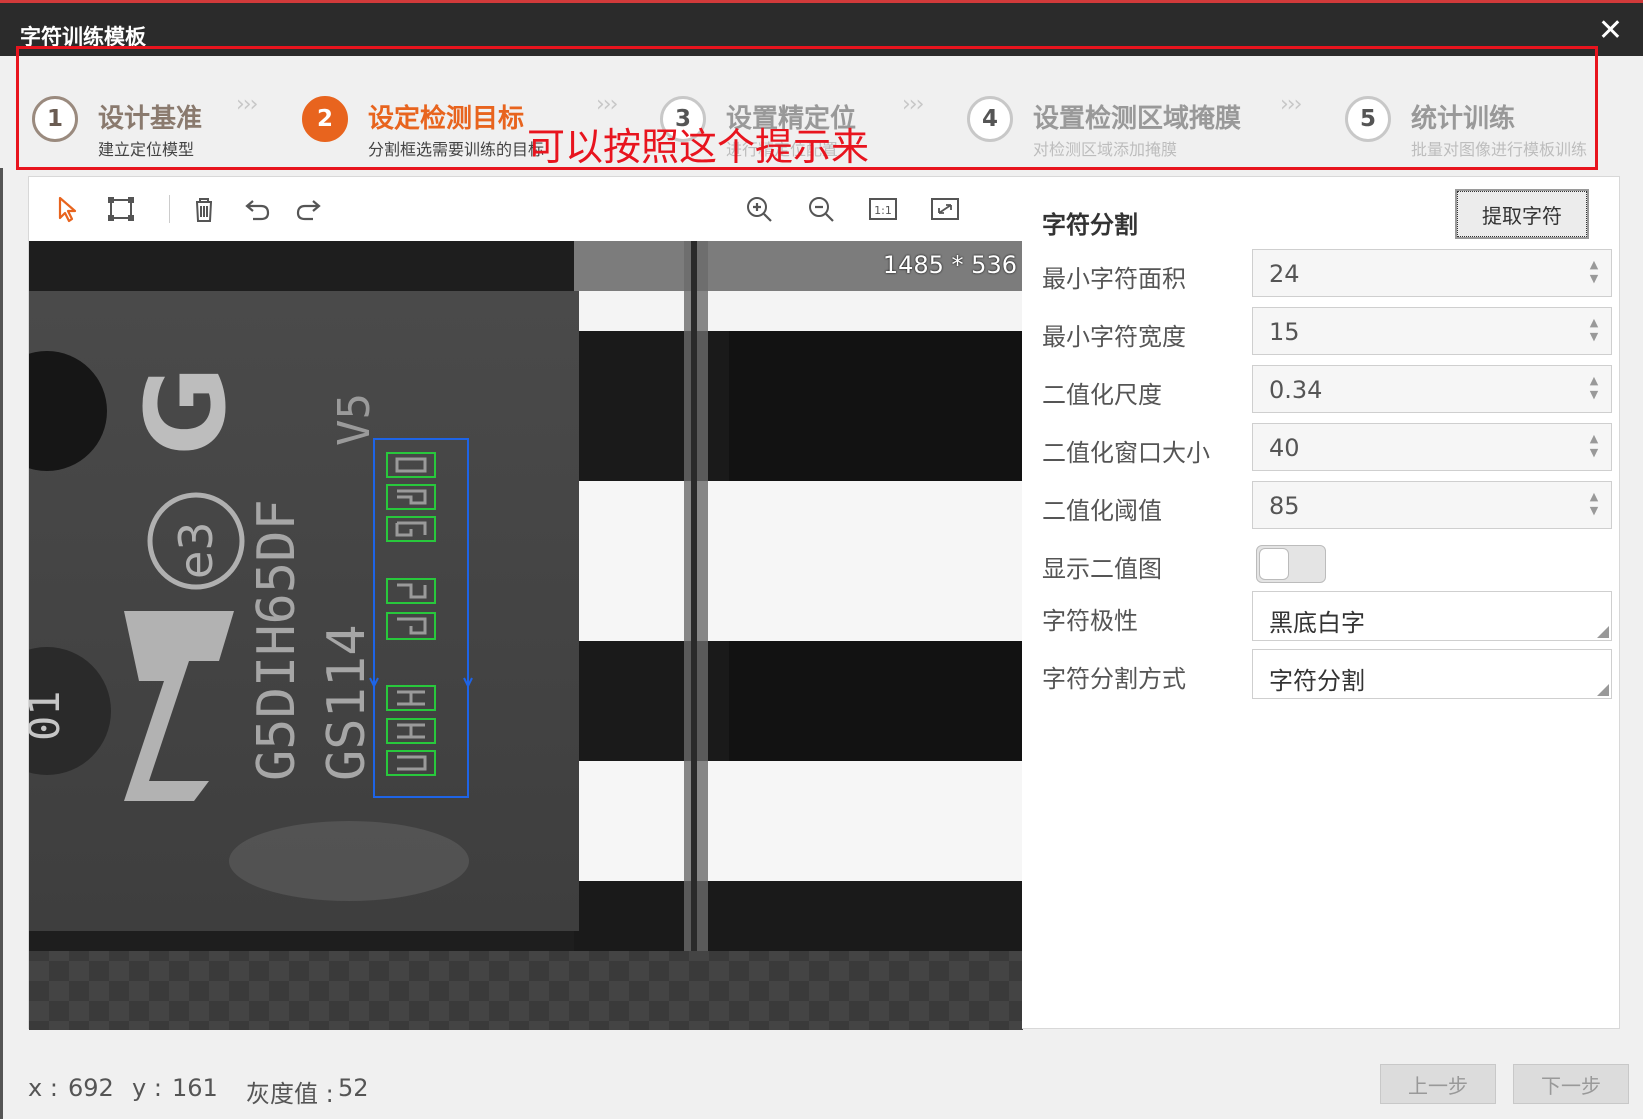 This screenshot has height=1119, width=1643. What do you see at coordinates (1522, 214) in the screenshot?
I see `extract-chars-button: 提取字符` at bounding box center [1522, 214].